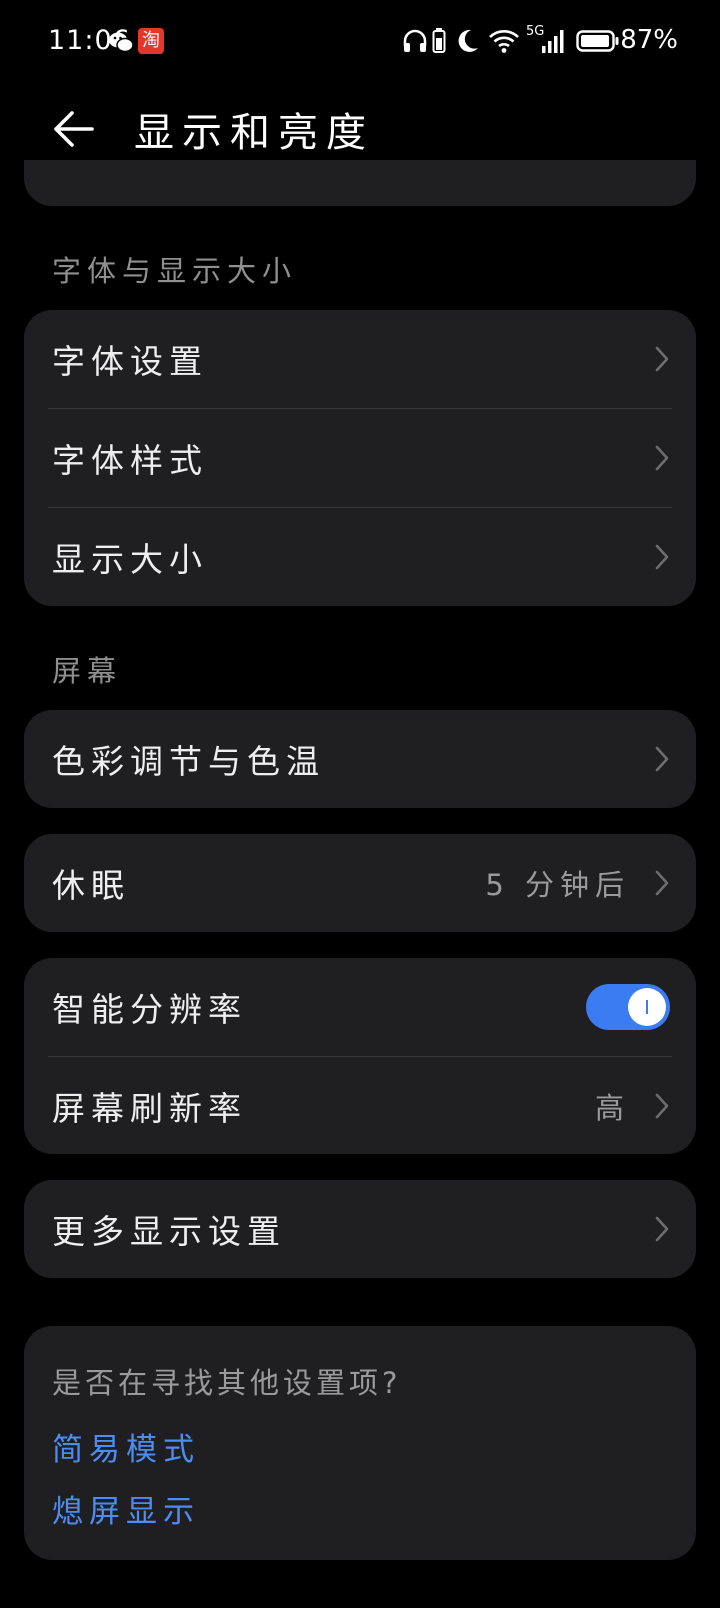 This screenshot has width=720, height=1608. Describe the element at coordinates (504, 41) in the screenshot. I see `wifi-icon` at that location.